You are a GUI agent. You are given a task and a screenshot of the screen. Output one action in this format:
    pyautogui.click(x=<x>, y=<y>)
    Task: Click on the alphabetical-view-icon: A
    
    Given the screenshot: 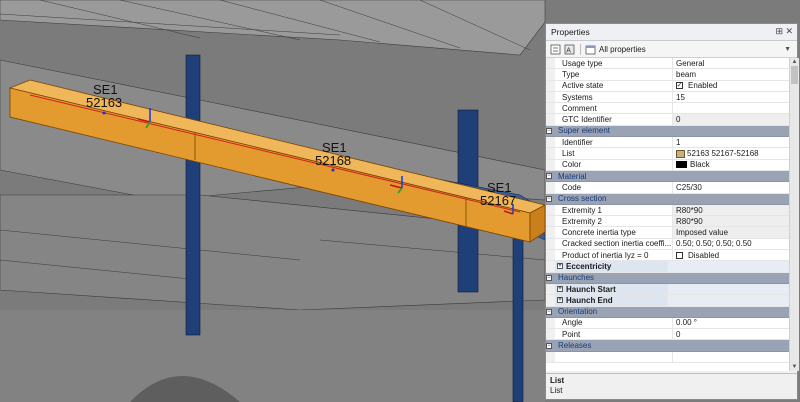 What is the action you would take?
    pyautogui.click(x=569, y=49)
    